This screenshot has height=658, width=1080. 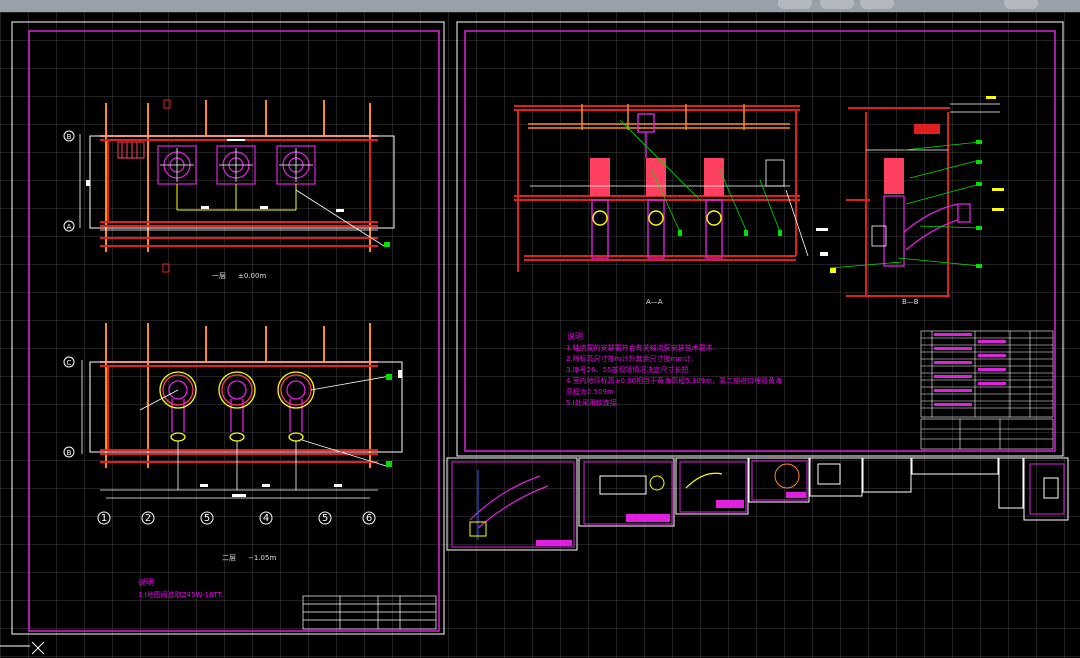 I want to click on plan1-grid-b: B, so click(x=69, y=137).